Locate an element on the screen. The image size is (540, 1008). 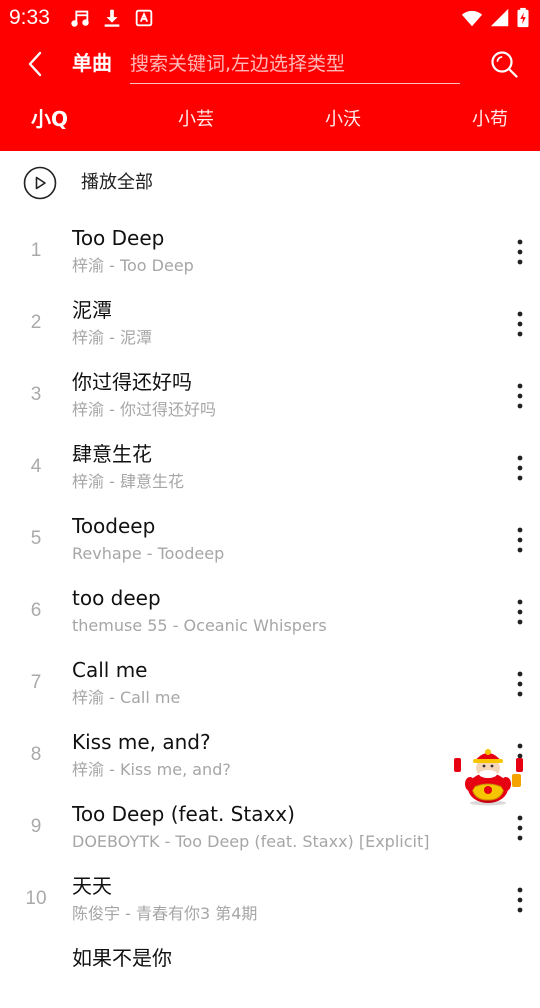
tab-xiao-wo: 小沃 is located at coordinates (343, 120).